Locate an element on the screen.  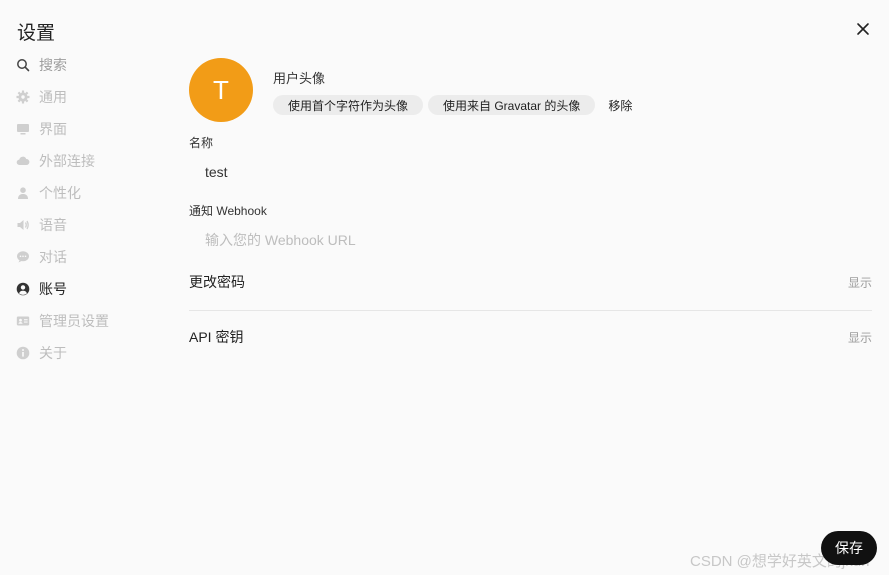
speaker-icon is located at coordinates (23, 225).